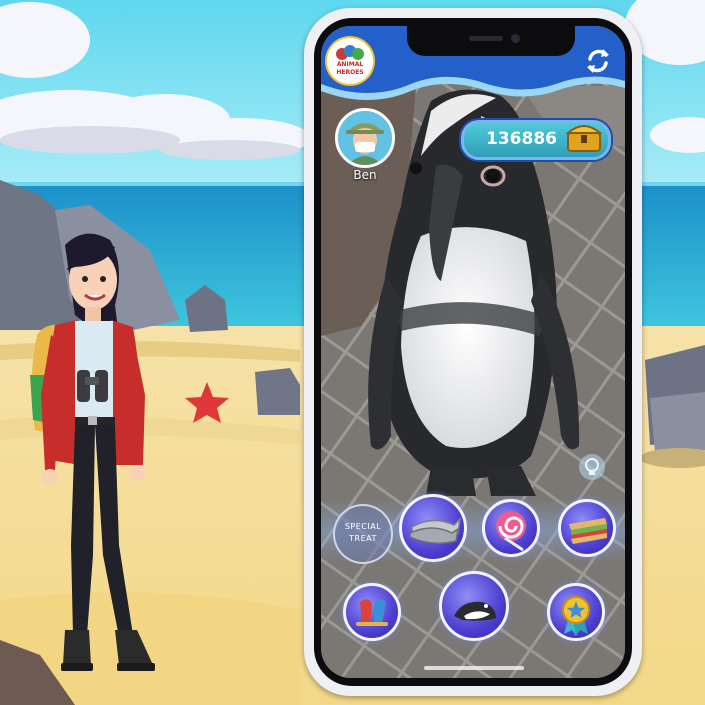 Image resolution: width=705 pixels, height=705 pixels. What do you see at coordinates (363, 526) in the screenshot?
I see `special-treat-label-line1: SPECIAL` at bounding box center [363, 526].